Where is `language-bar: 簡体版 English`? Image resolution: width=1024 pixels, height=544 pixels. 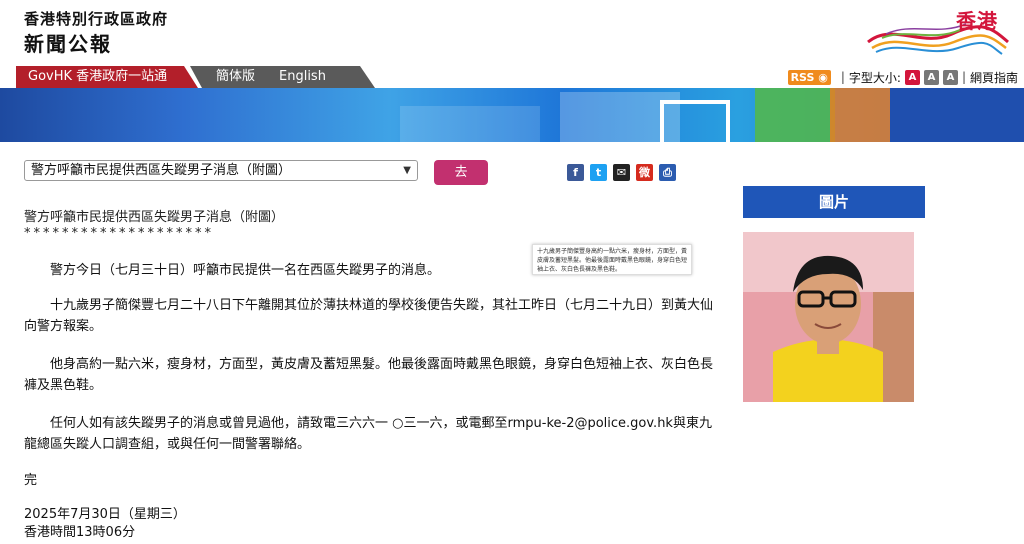
language-bar: 簡体版 English is located at coordinates (282, 77).